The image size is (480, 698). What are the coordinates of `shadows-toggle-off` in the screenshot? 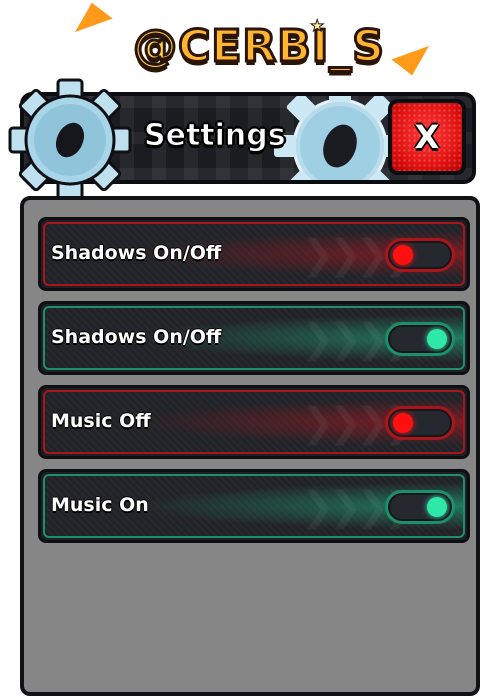 It's located at (420, 255).